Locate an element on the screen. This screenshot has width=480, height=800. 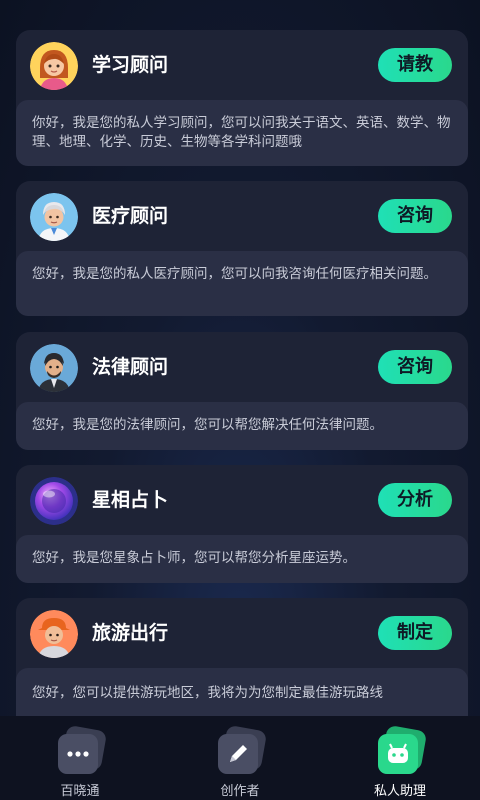
tab-label: 百晓通 is located at coordinates (80, 791).